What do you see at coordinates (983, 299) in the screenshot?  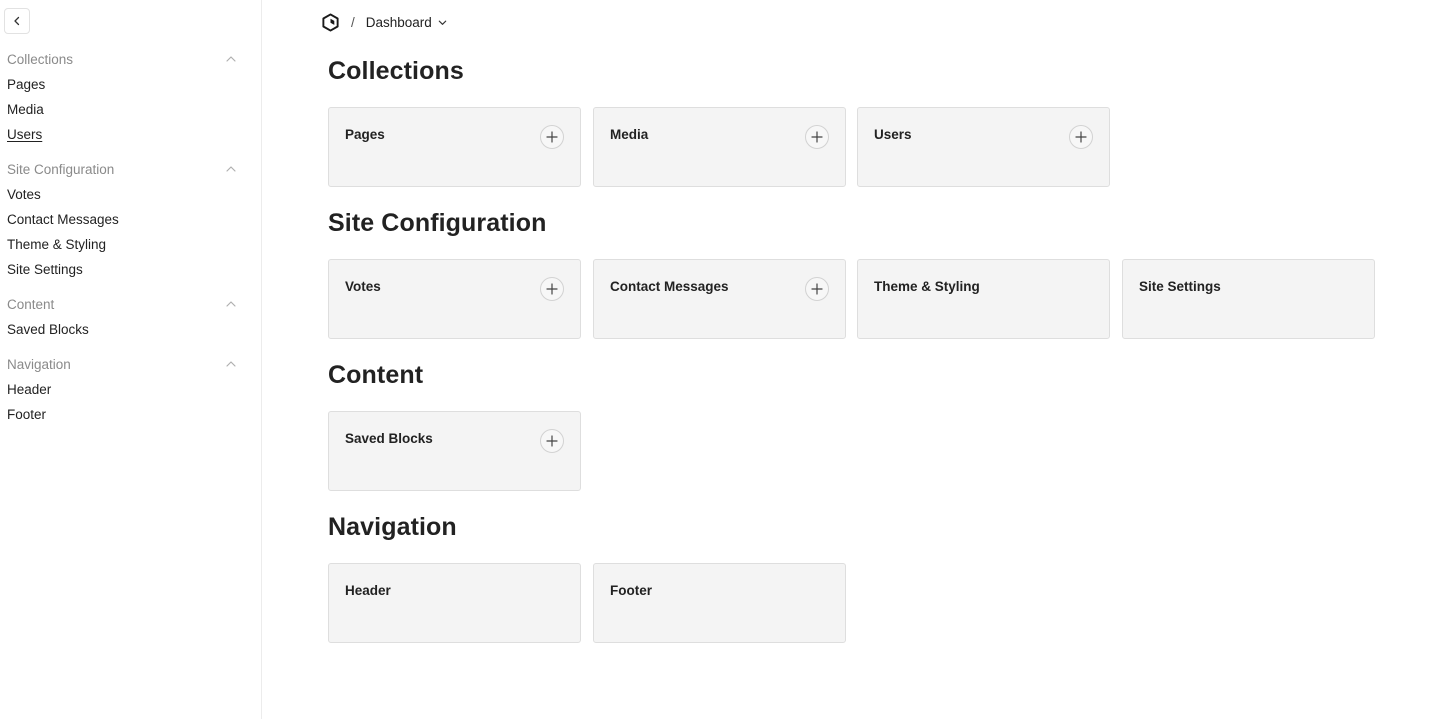 I see `card-theme-styling: Theme & Styling` at bounding box center [983, 299].